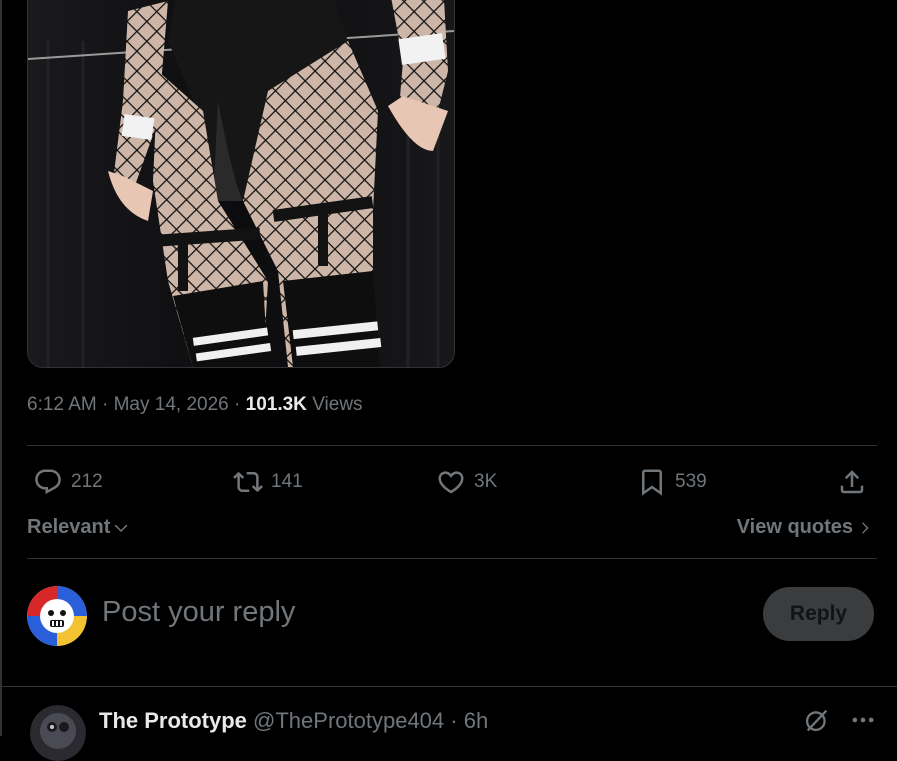  Describe the element at coordinates (68, 482) in the screenshot. I see `reply-button: 212` at that location.